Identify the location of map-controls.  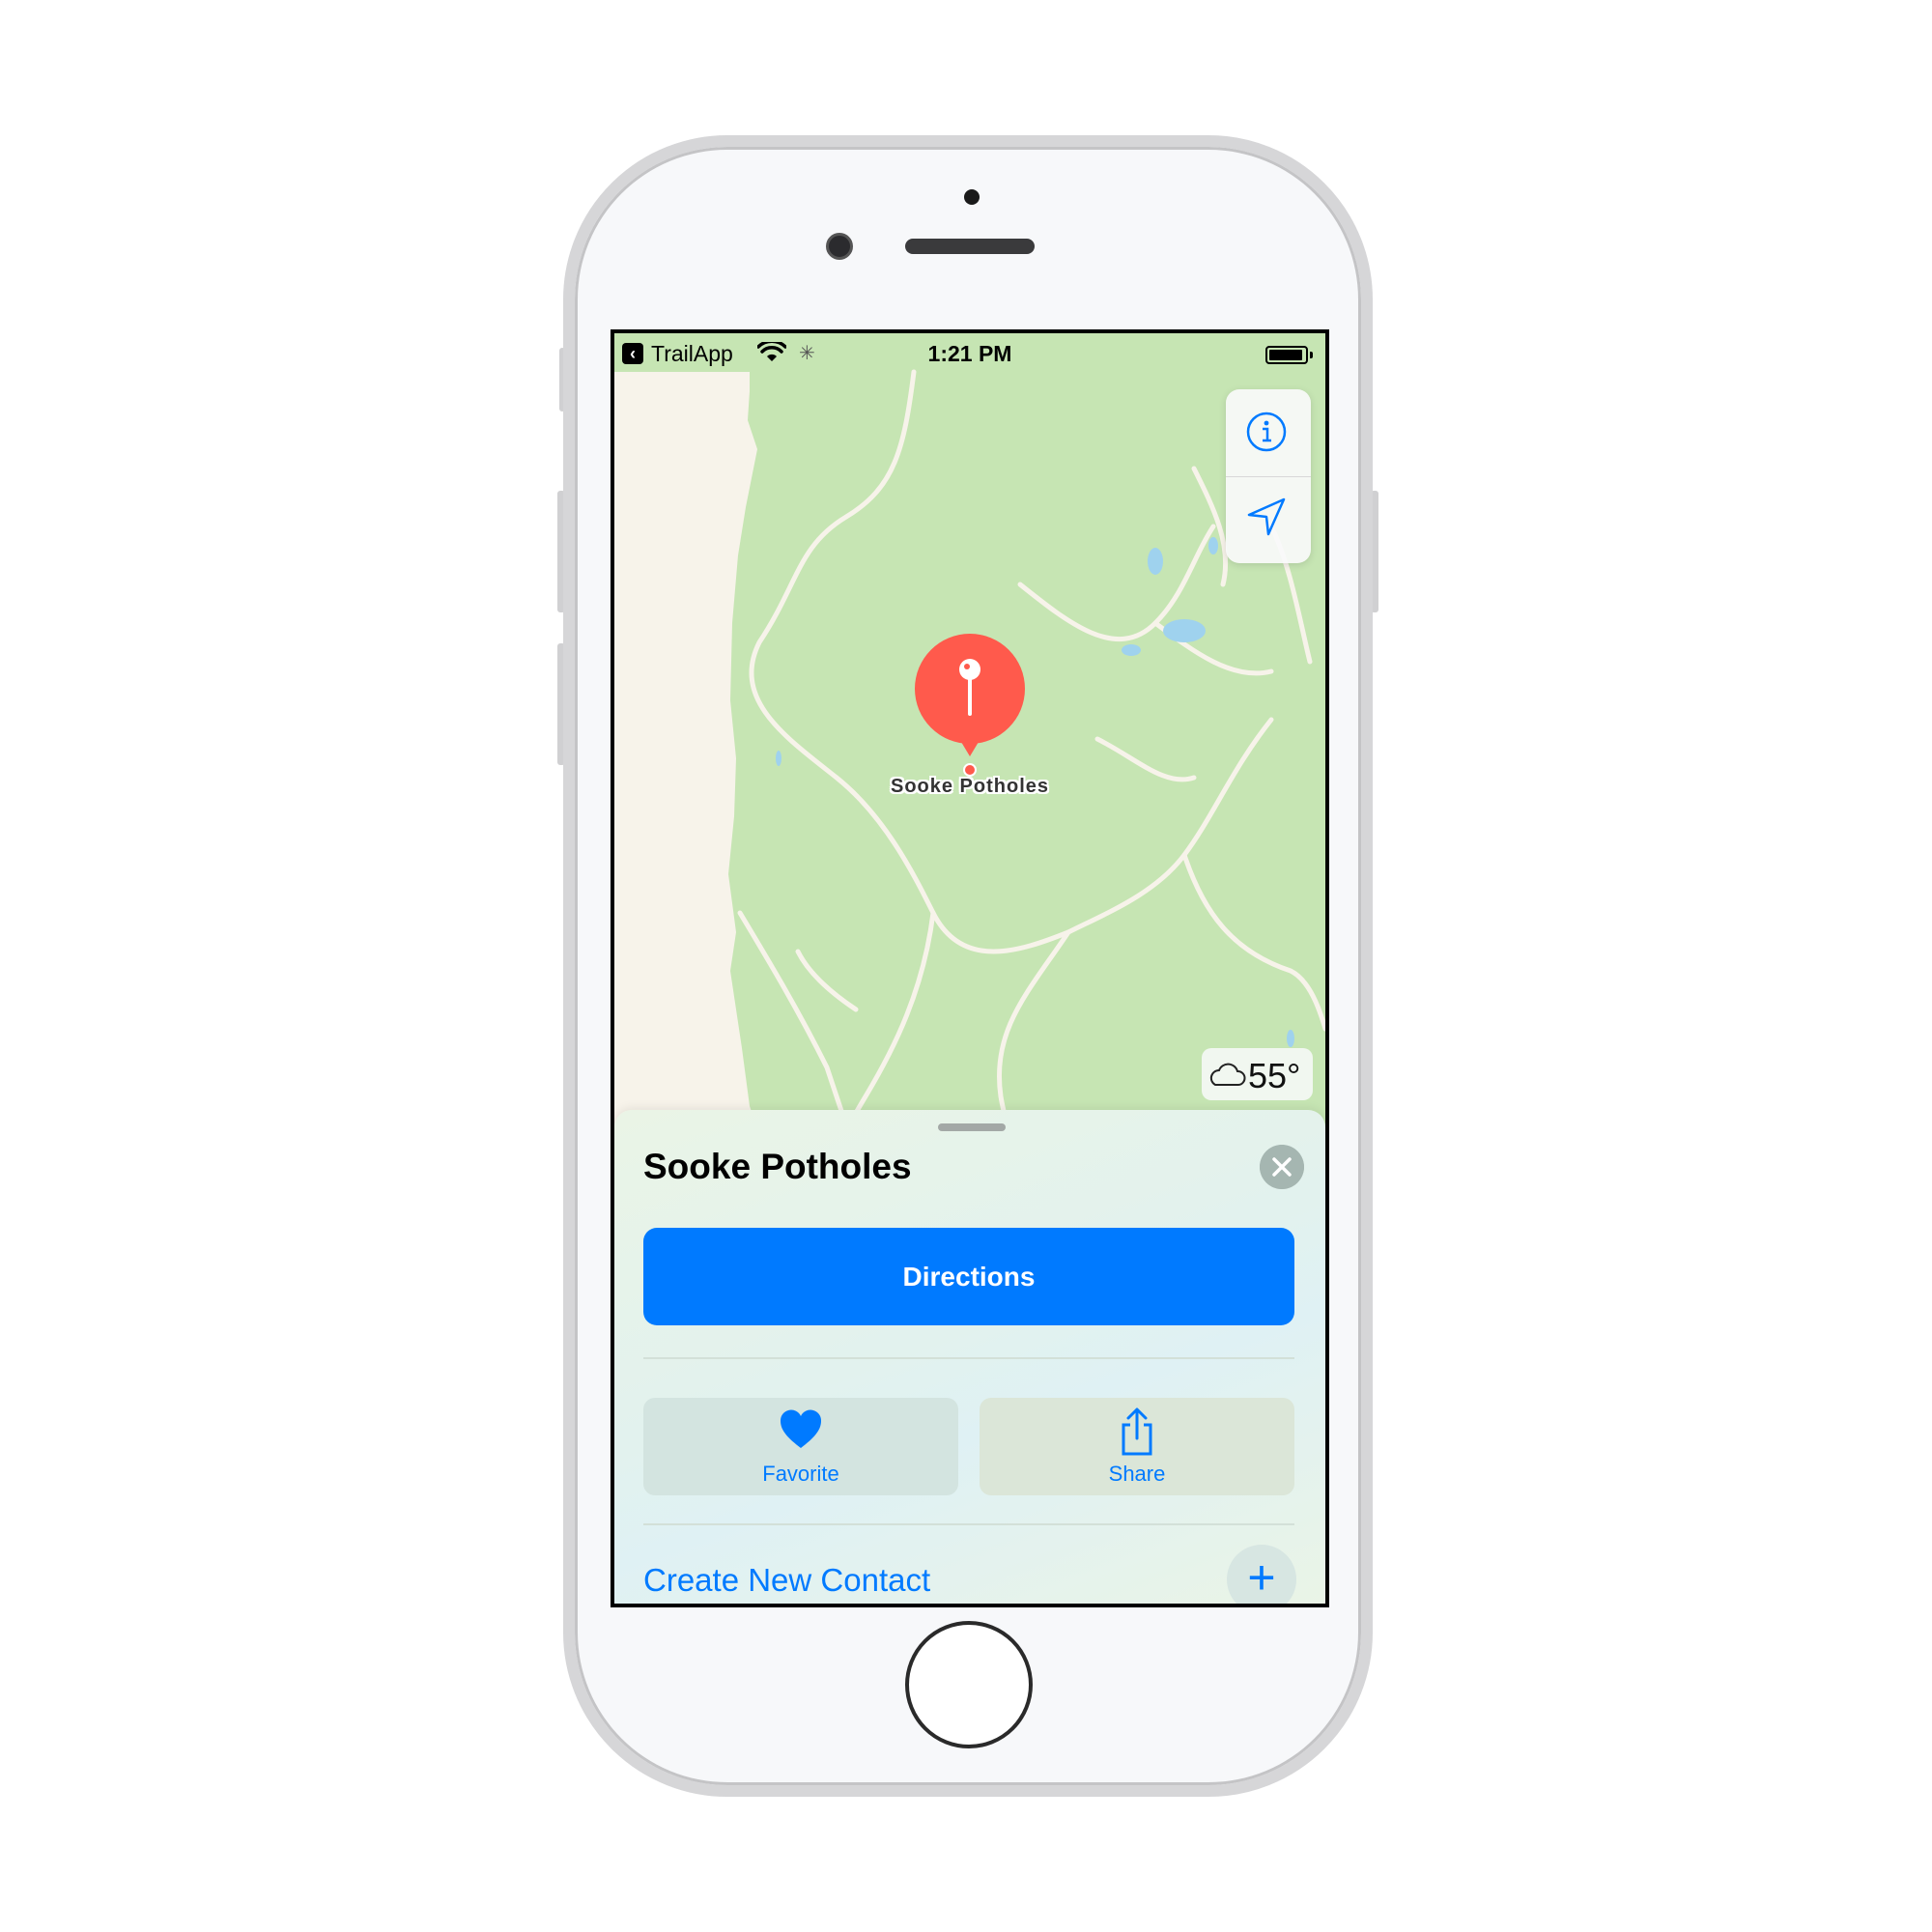
(1268, 476).